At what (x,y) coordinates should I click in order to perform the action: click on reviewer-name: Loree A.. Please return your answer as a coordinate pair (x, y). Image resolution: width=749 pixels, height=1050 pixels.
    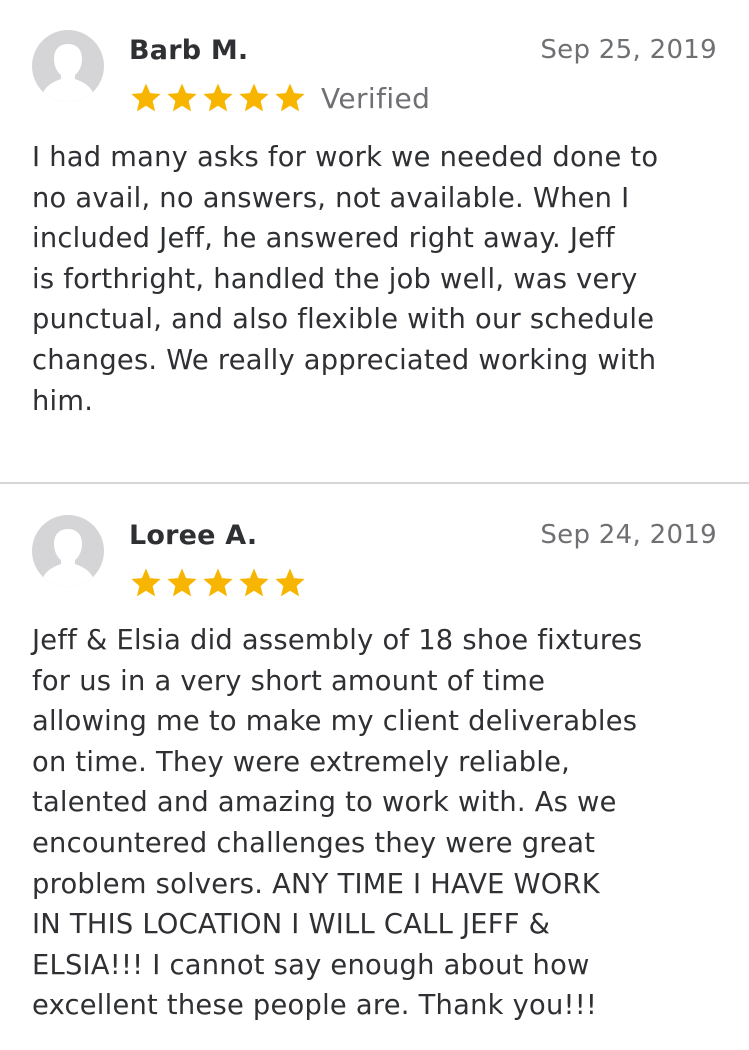
    Looking at the image, I should click on (193, 535).